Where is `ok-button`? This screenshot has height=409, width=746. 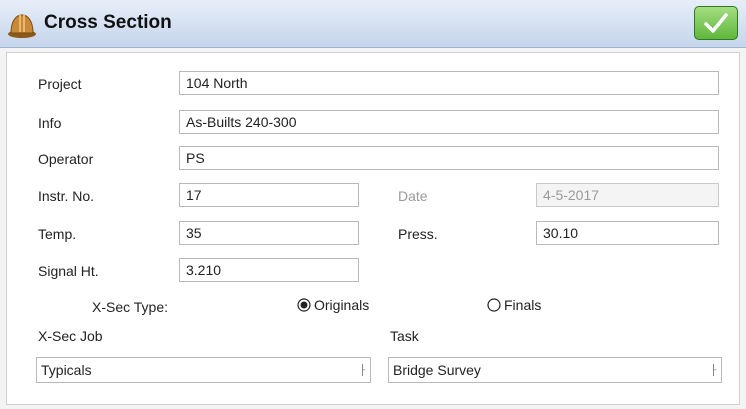
ok-button is located at coordinates (716, 23).